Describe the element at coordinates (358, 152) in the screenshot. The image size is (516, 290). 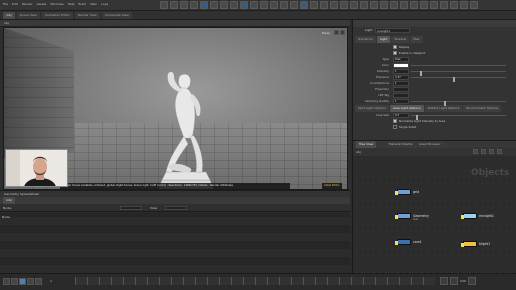
I see `network-path: obj` at that location.